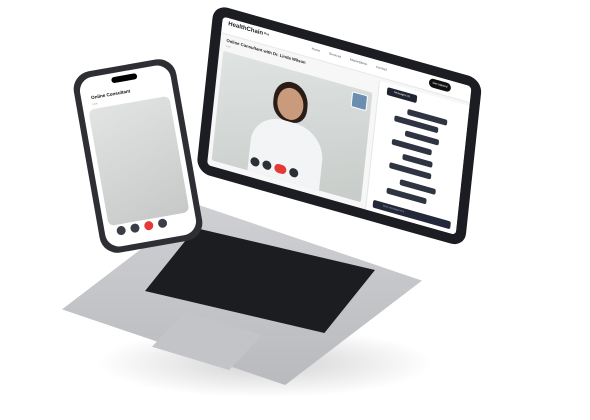 The height and width of the screenshot is (420, 590). I want to click on end-call-icon, so click(148, 225).